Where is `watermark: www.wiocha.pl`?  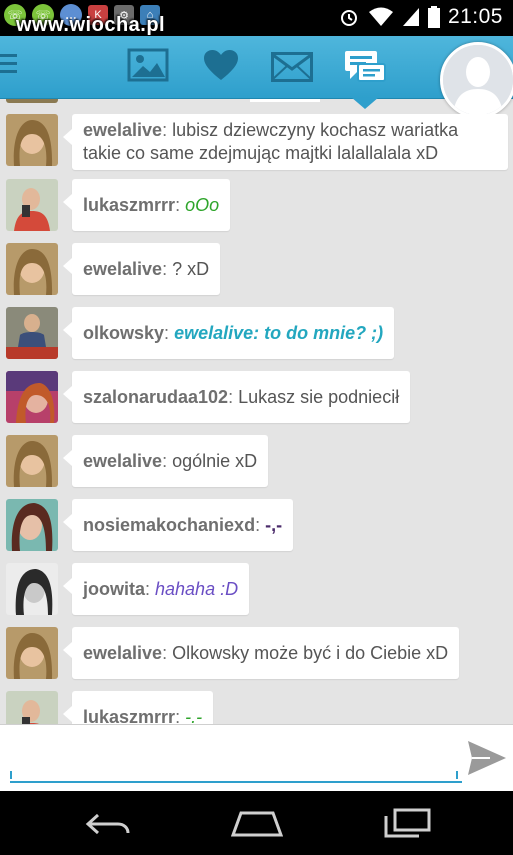 watermark: www.wiocha.pl is located at coordinates (91, 25).